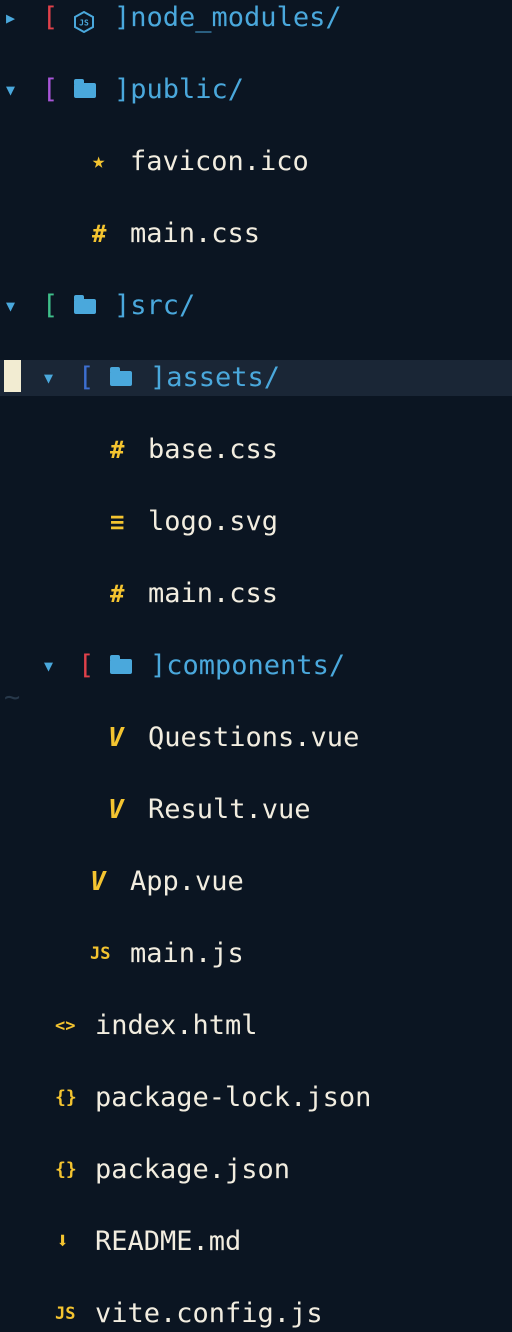 The image size is (512, 1332). I want to click on tree-item-components: ▼ [ ]components/, so click(256, 666).